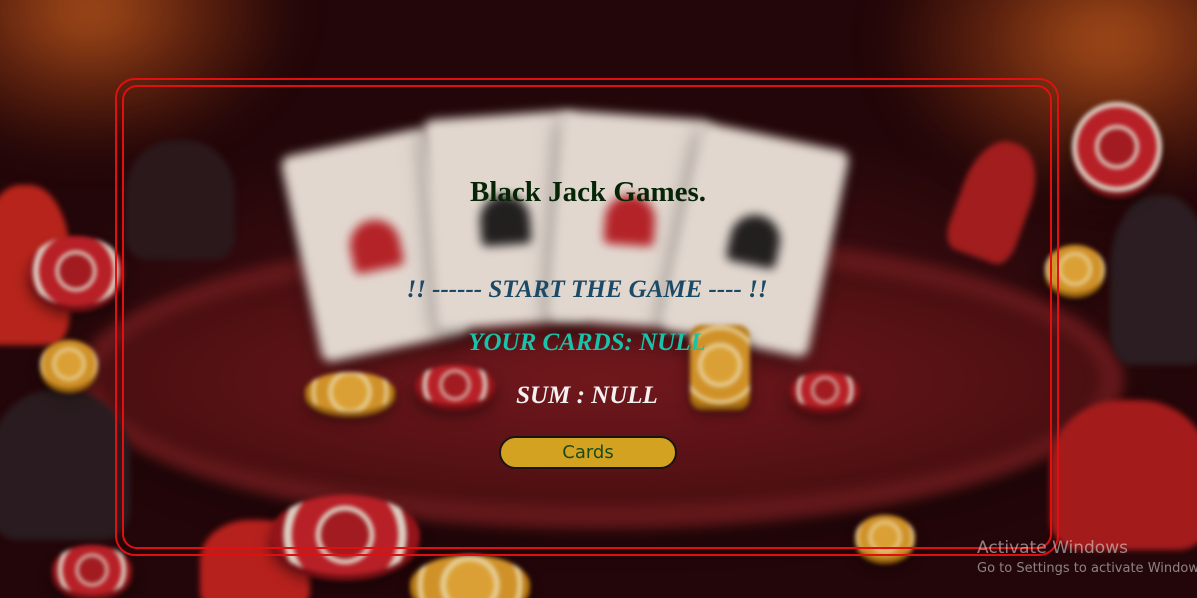 The height and width of the screenshot is (598, 1197). Describe the element at coordinates (588, 192) in the screenshot. I see `game-title: Black Jack Games.` at that location.